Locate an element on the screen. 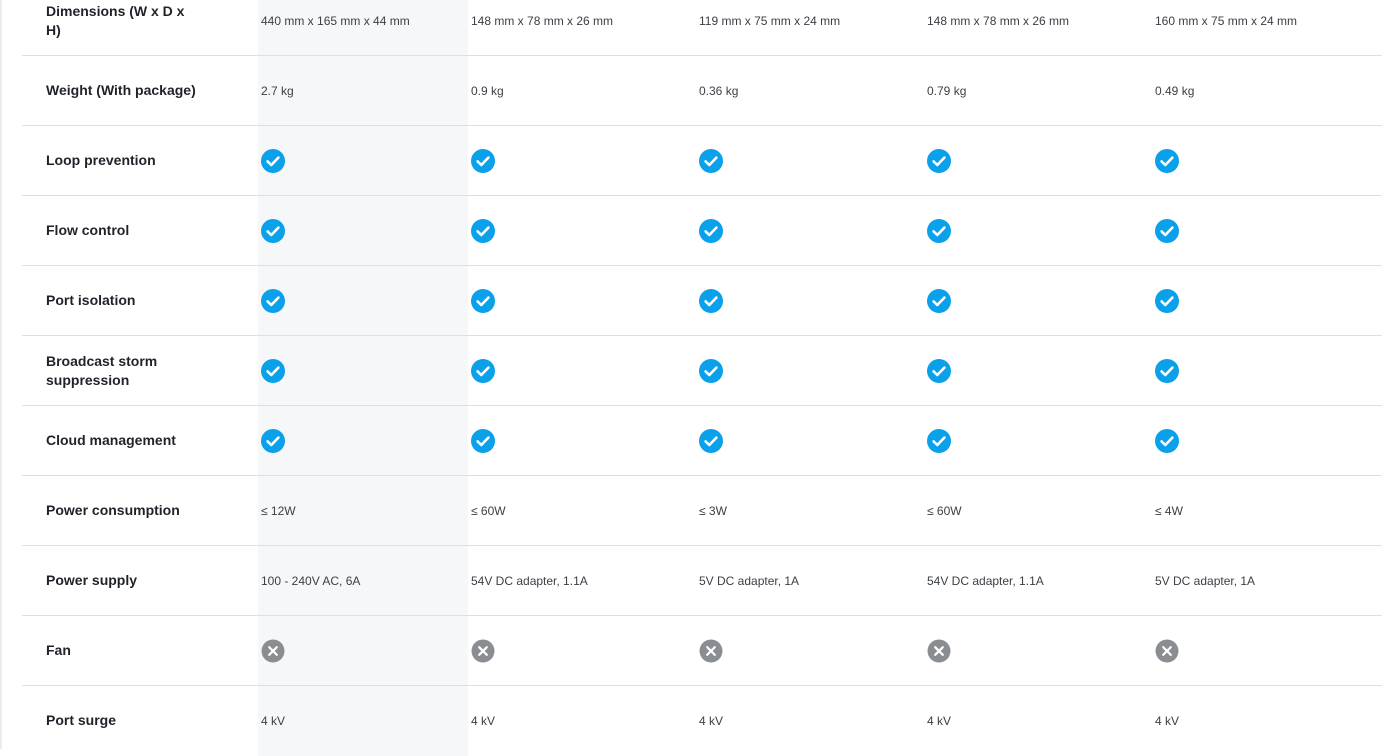 The width and height of the screenshot is (1400, 756). row-label: Power consumption is located at coordinates (113, 510).